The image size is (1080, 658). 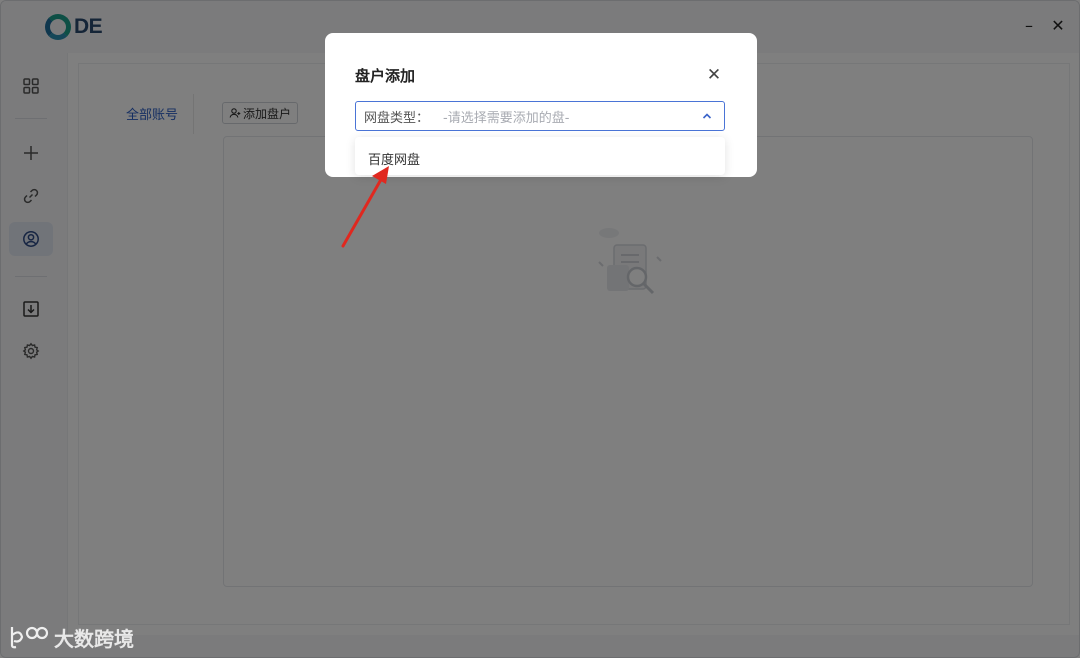 What do you see at coordinates (94, 638) in the screenshot?
I see `watermark-text: 大数跨境` at bounding box center [94, 638].